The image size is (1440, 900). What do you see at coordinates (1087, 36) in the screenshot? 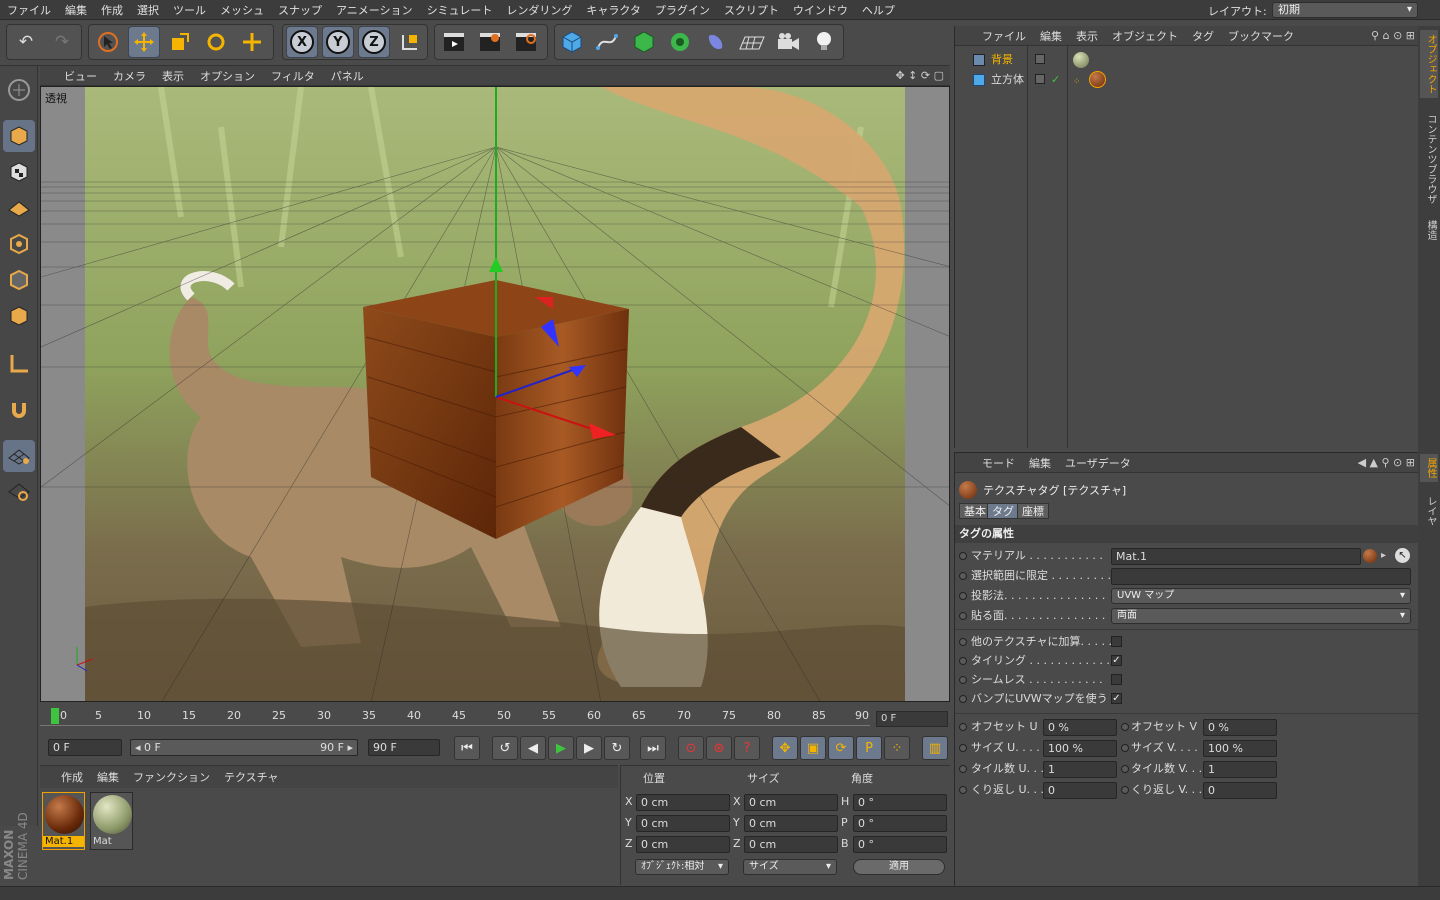
I see `object-menu-view: 表示` at bounding box center [1087, 36].